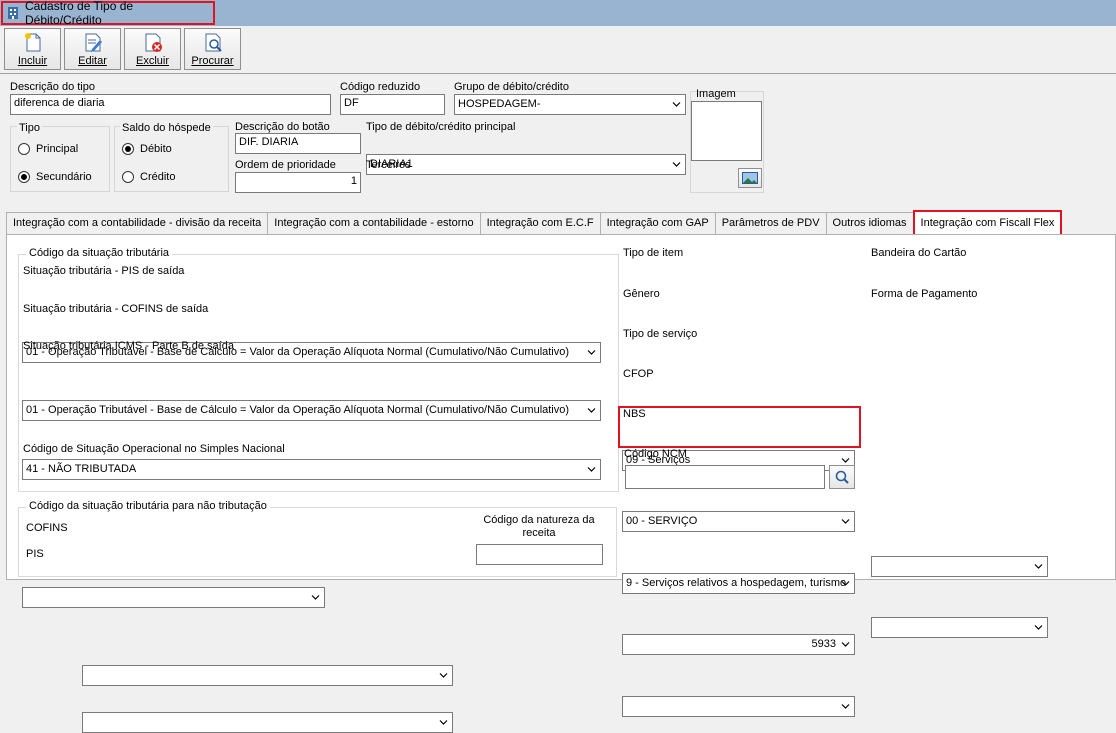  Describe the element at coordinates (638, 374) in the screenshot. I see `cfop-label: CFOP` at that location.